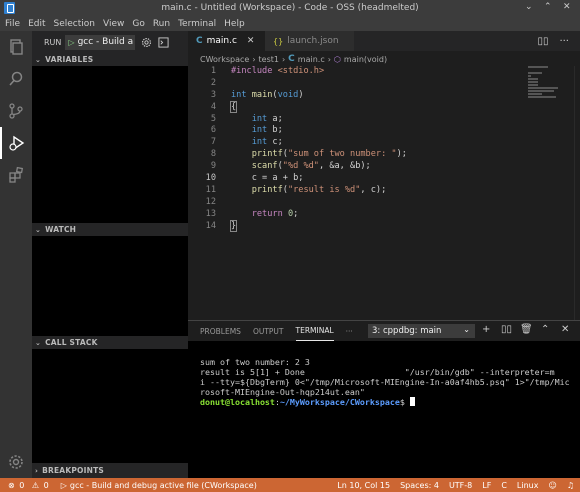 The height and width of the screenshot is (492, 580). I want to click on line-number: 12, so click(210, 201).